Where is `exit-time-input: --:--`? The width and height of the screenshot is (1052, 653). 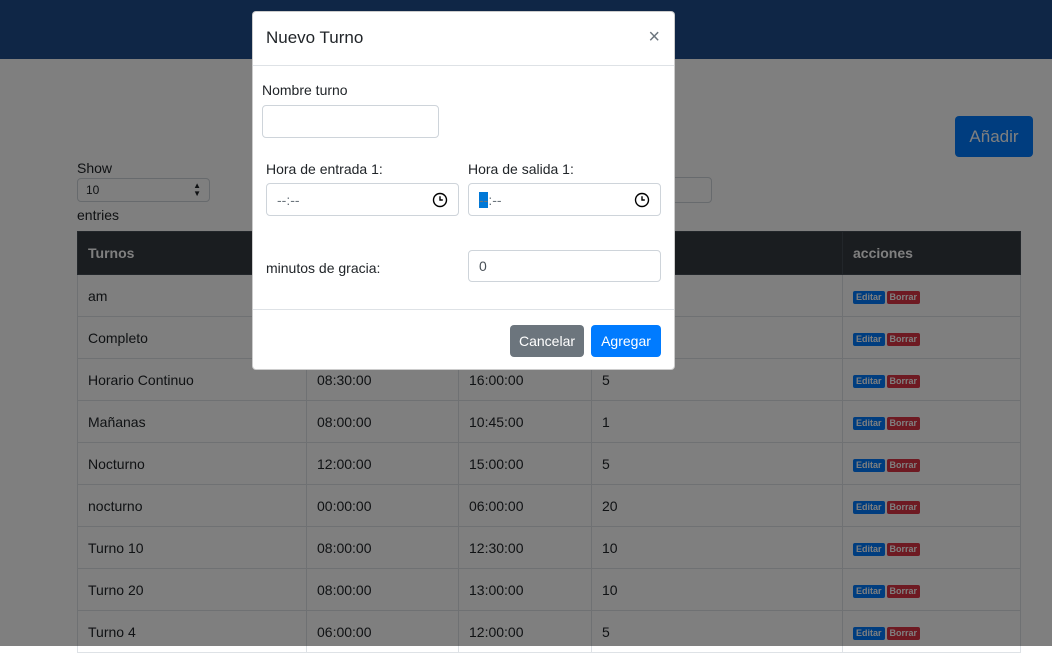 exit-time-input: --:-- is located at coordinates (564, 199).